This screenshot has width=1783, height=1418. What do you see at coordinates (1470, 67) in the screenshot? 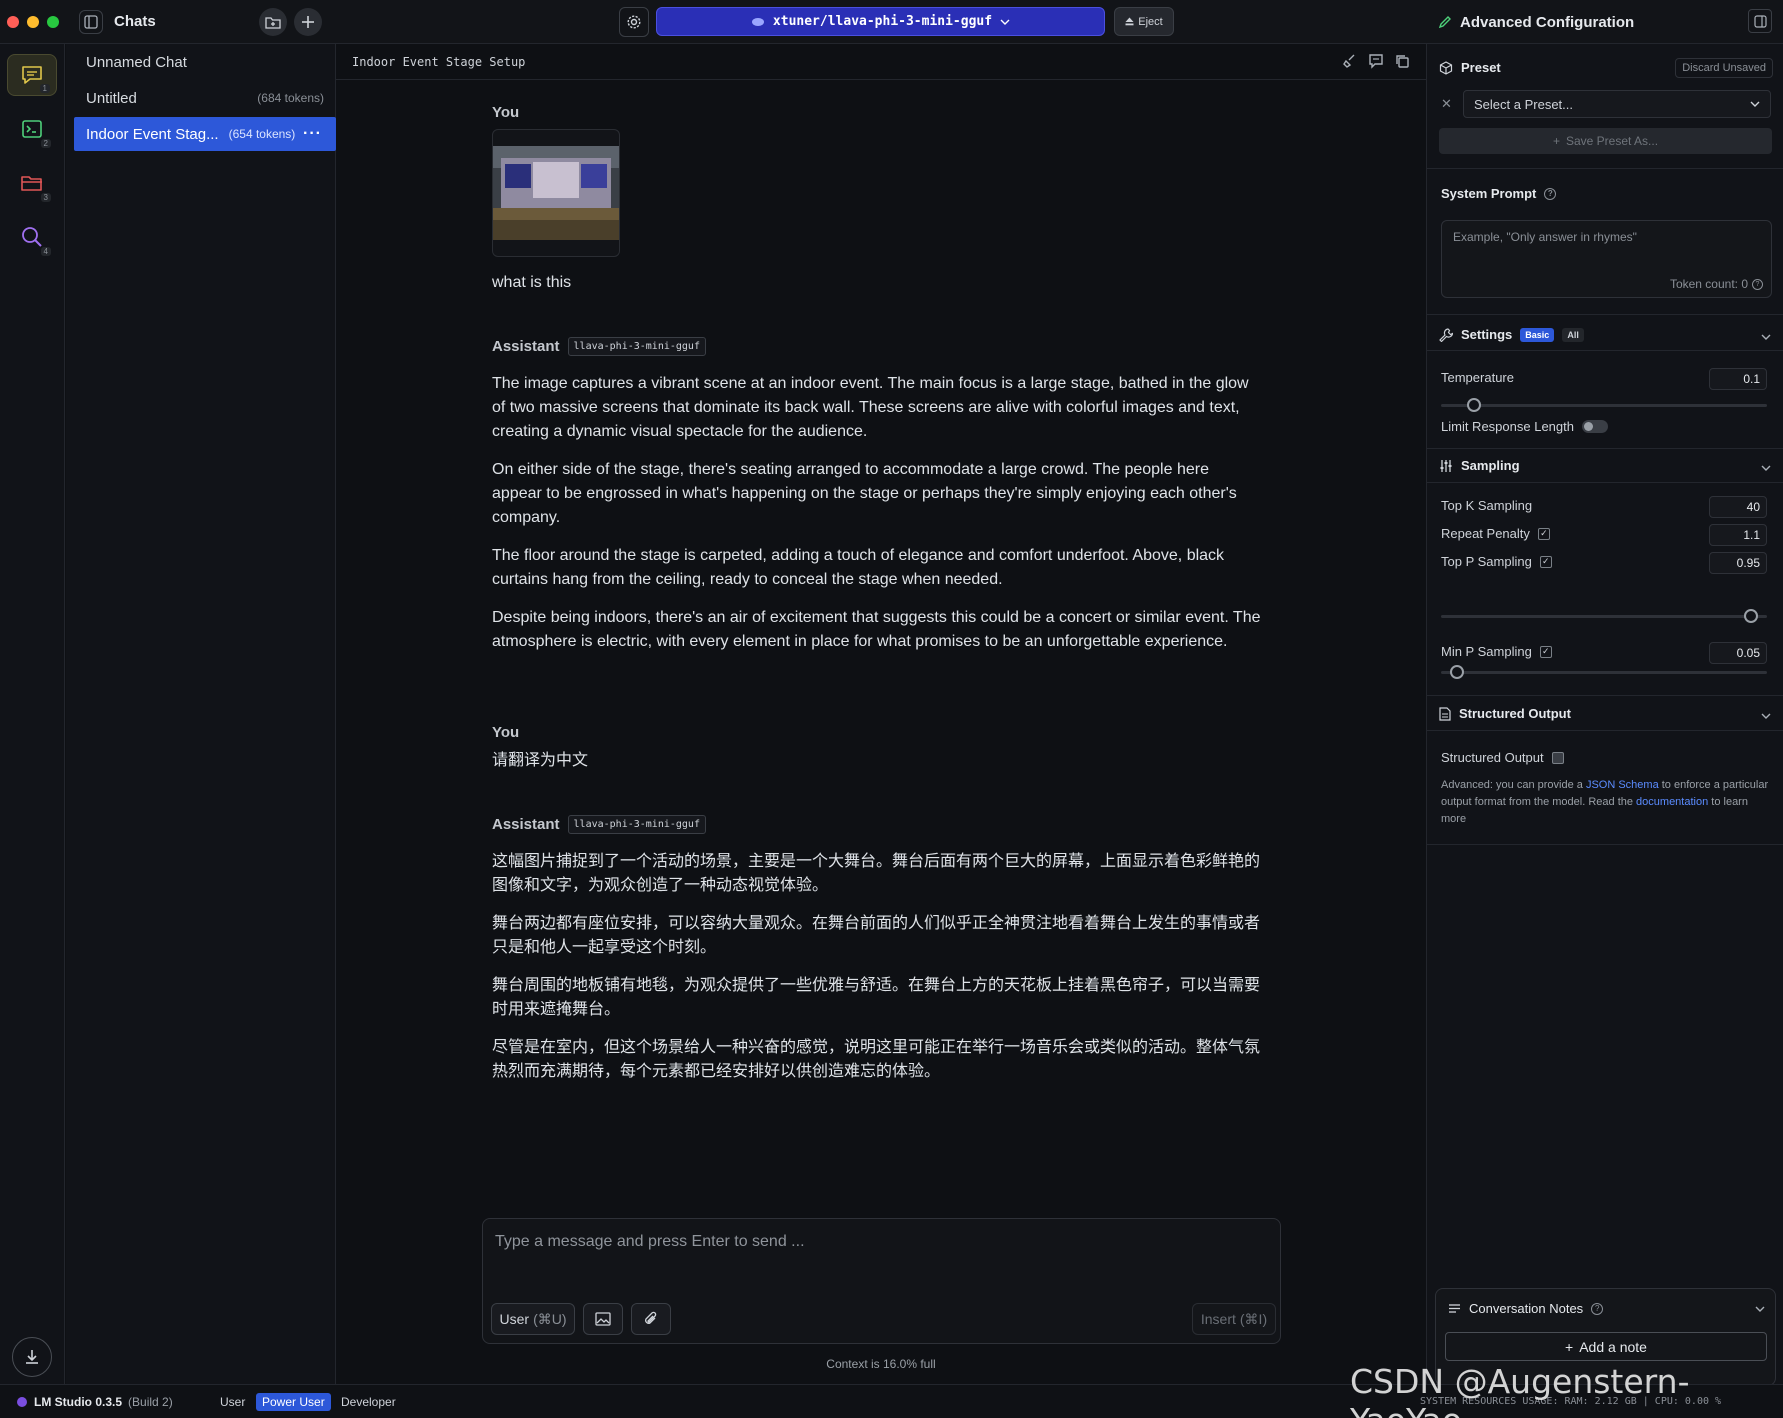
I see `preset-header: Preset` at bounding box center [1470, 67].